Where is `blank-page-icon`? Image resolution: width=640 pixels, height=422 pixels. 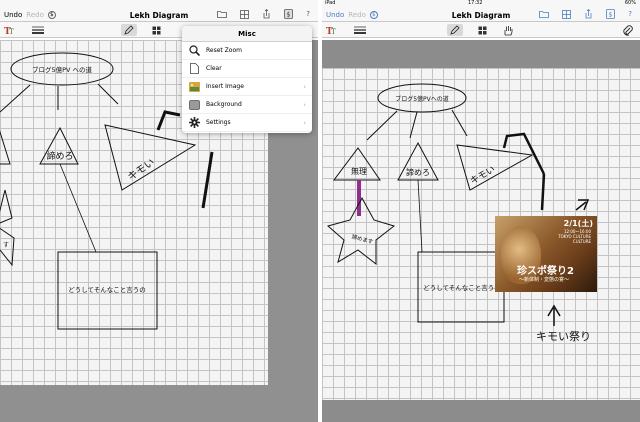 blank-page-icon is located at coordinates (194, 69).